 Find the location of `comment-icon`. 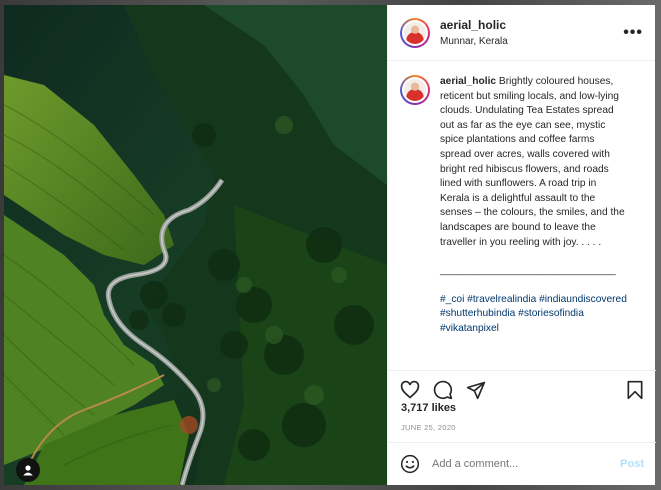

comment-icon is located at coordinates (443, 390).